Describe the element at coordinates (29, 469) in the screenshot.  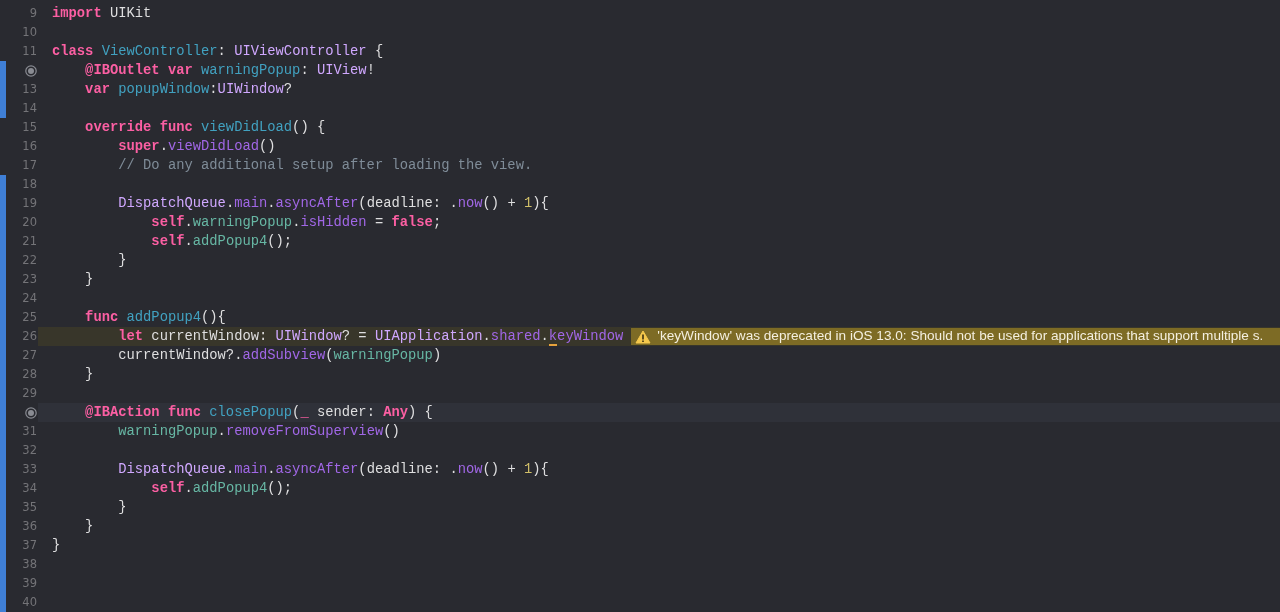
I see `line-number: 33` at that location.